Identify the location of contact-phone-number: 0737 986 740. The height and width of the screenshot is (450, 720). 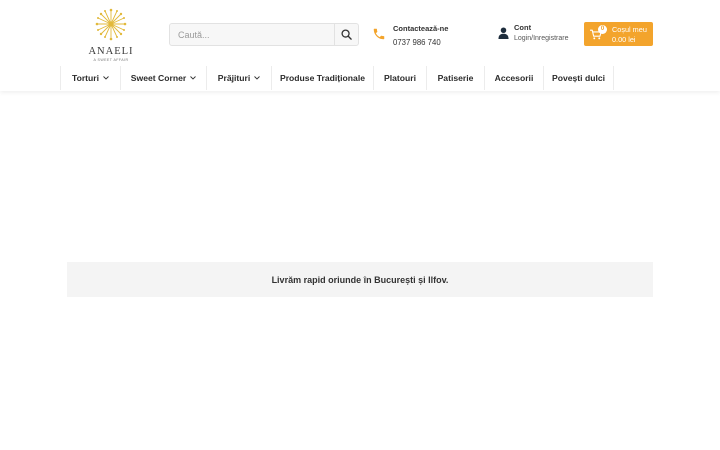
(417, 42).